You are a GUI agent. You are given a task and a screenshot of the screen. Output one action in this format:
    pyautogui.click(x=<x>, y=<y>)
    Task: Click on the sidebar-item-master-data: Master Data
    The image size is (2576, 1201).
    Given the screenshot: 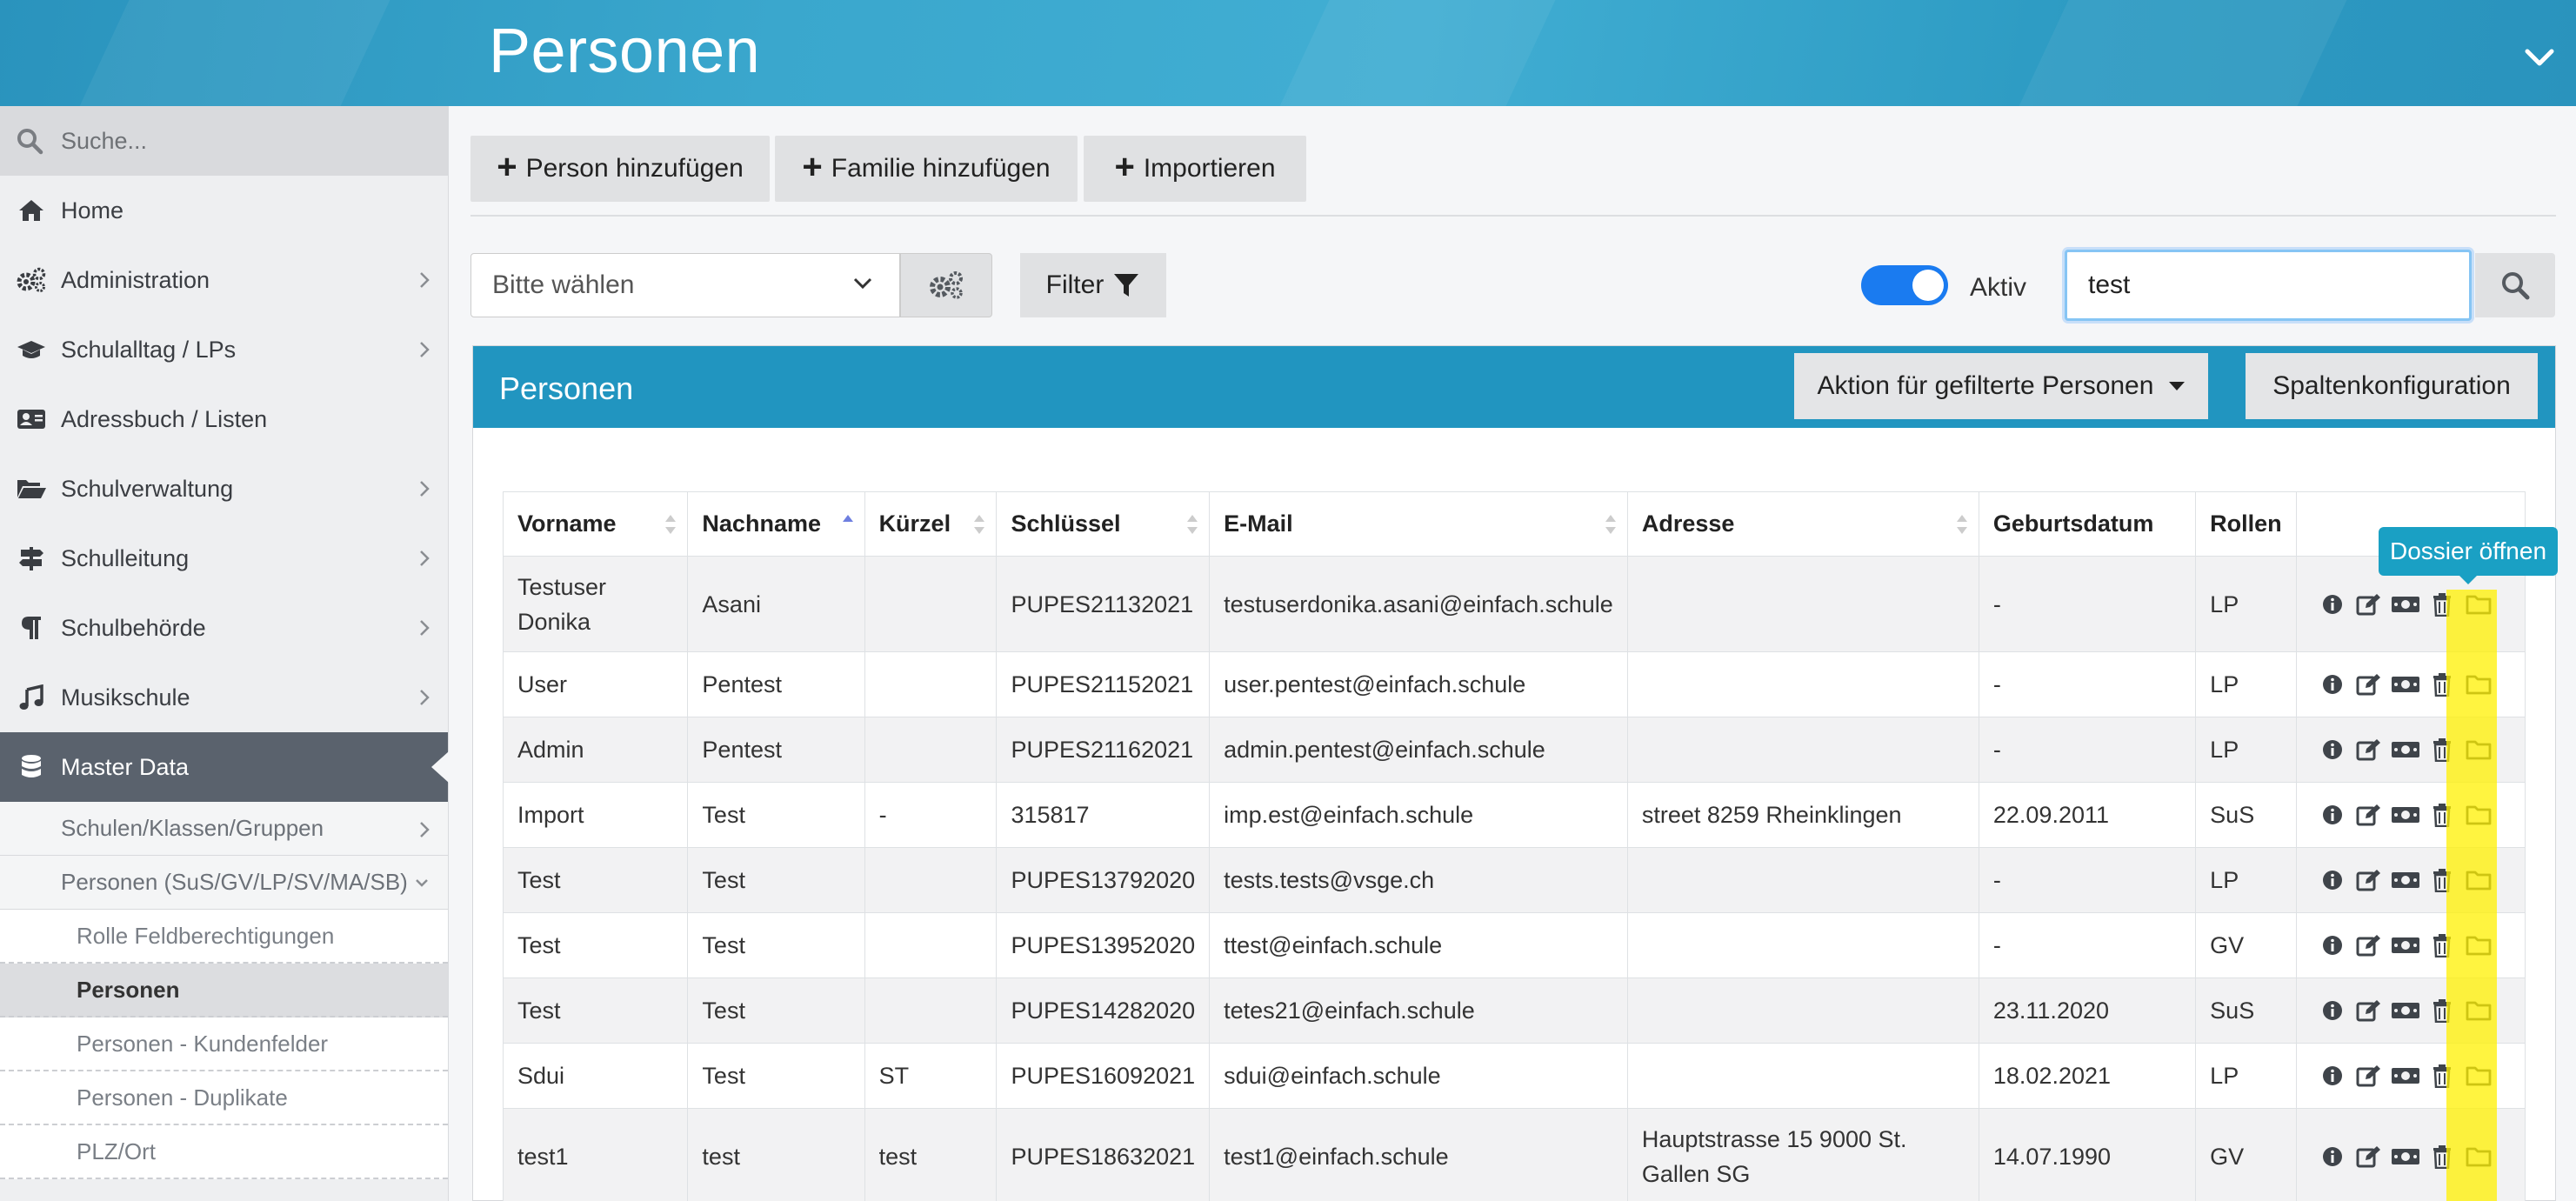 What is the action you would take?
    pyautogui.click(x=224, y=767)
    